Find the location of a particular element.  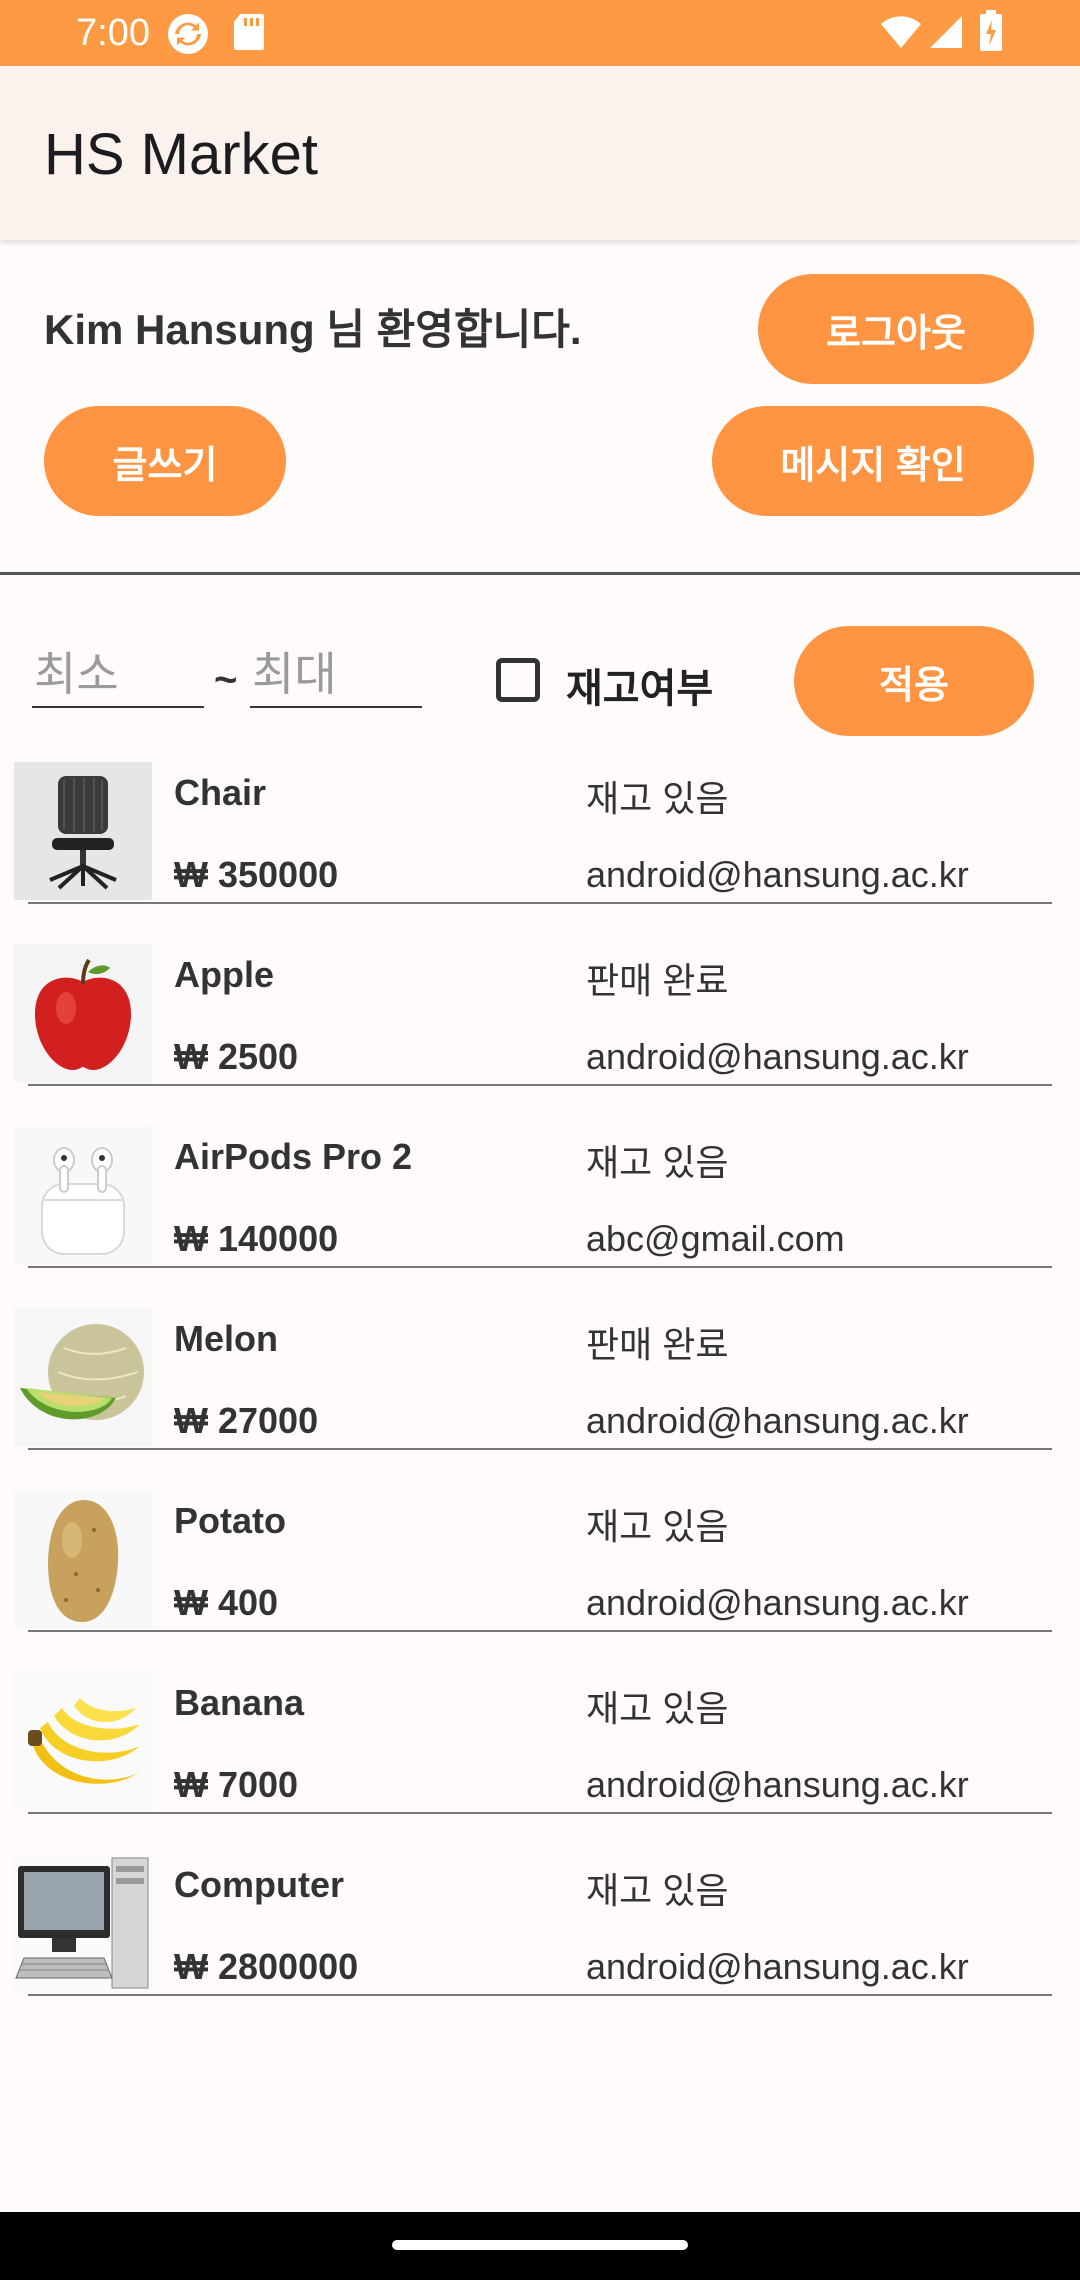

product-name: Chair is located at coordinates (220, 792).